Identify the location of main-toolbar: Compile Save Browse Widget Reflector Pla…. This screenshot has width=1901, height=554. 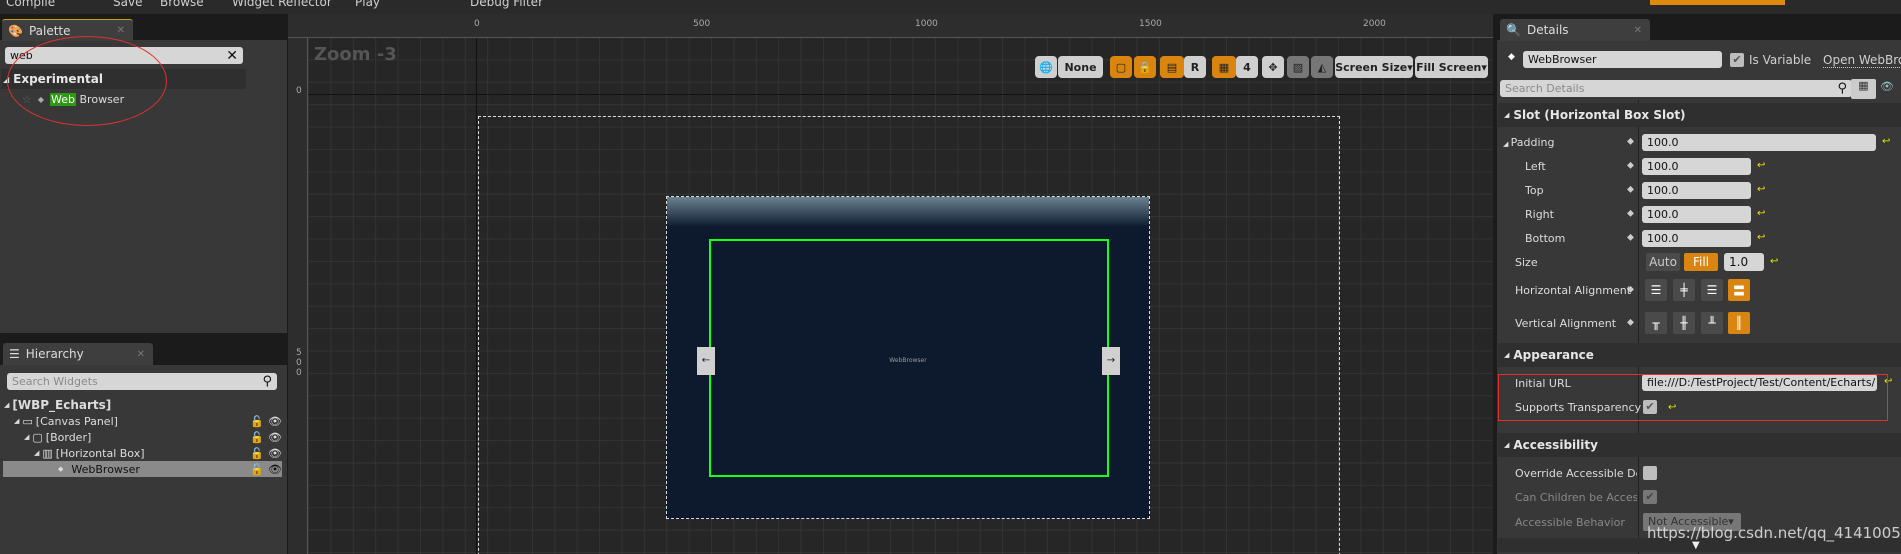
(950, 7).